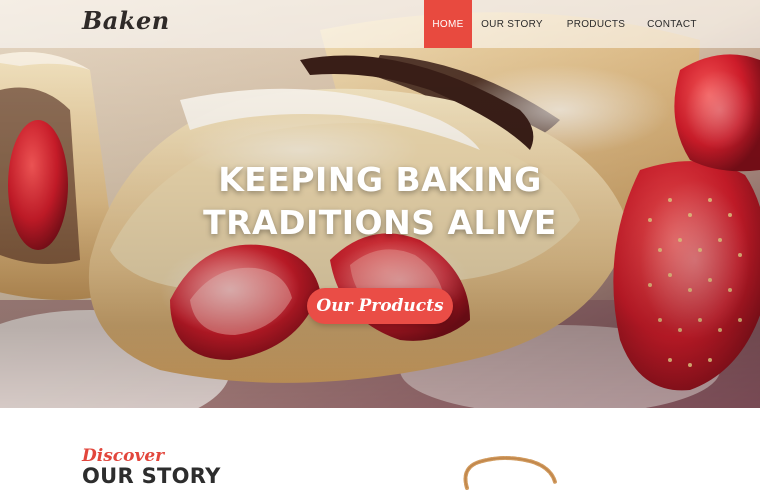 The image size is (760, 490). What do you see at coordinates (380, 222) in the screenshot?
I see `hero-headline-line2: TRADITIONS ALIVE` at bounding box center [380, 222].